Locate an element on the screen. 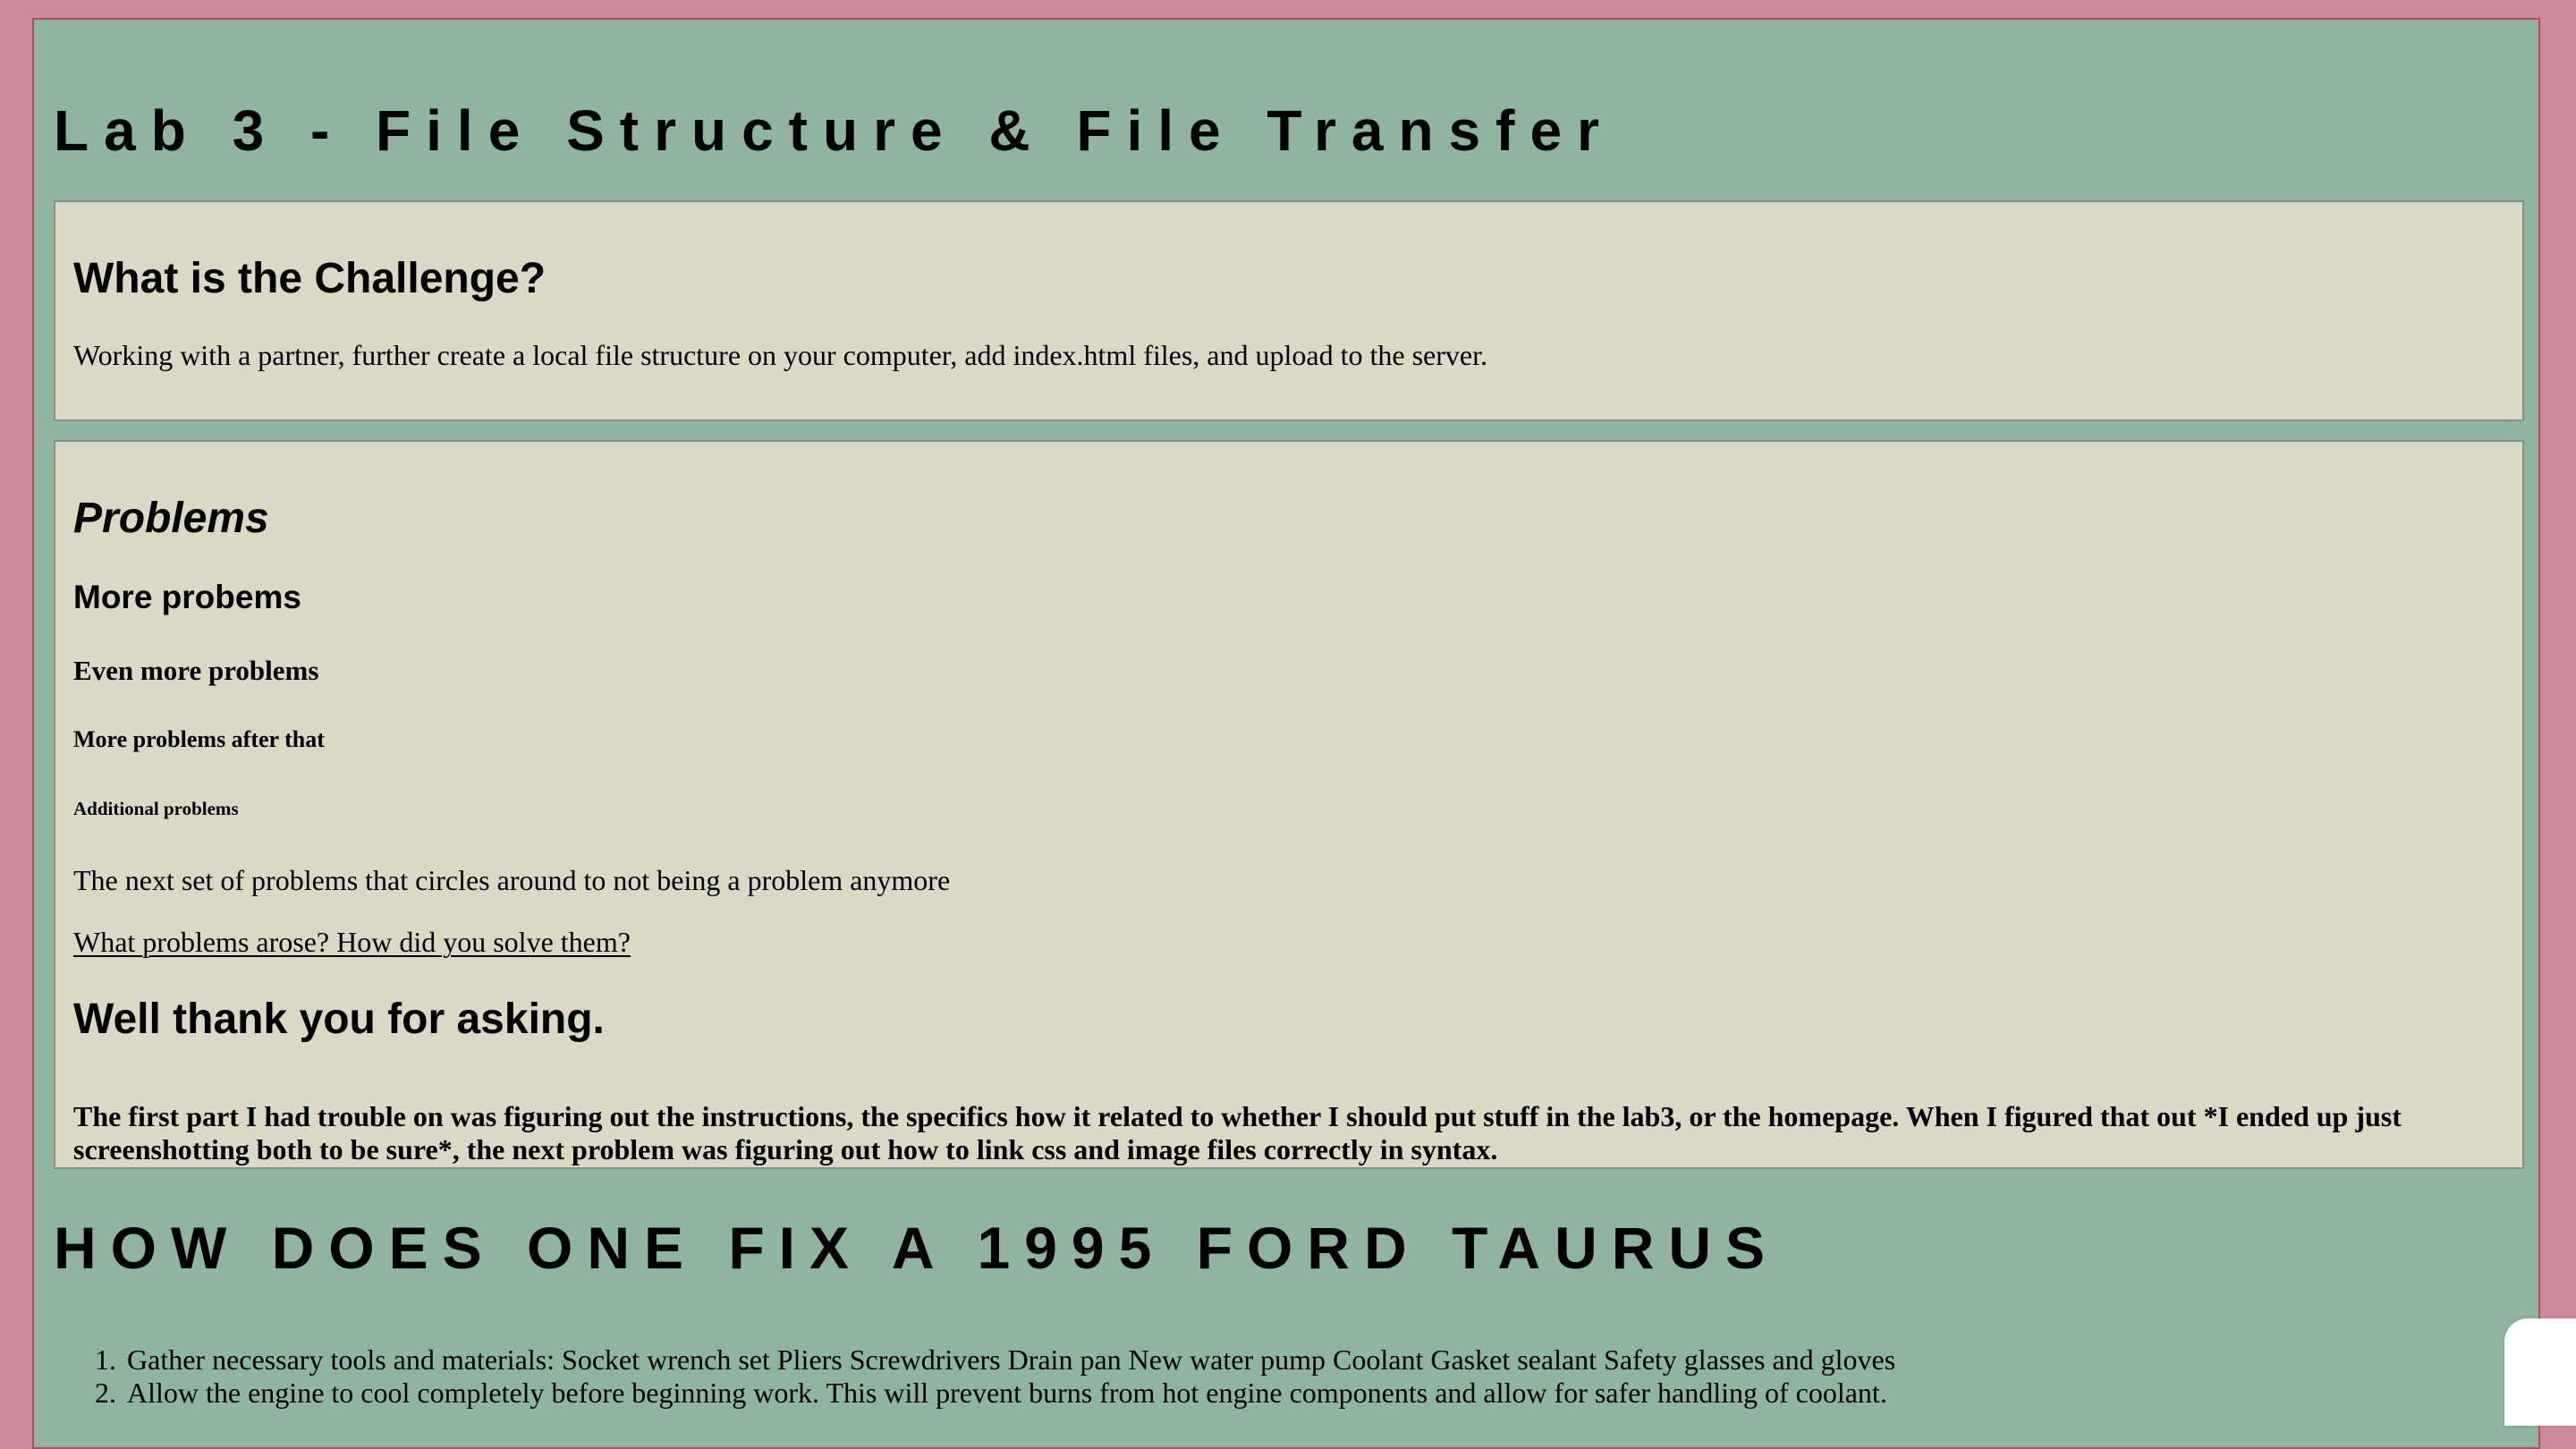 The image size is (2576, 1449). challenge-heading: What is the Challenge? is located at coordinates (310, 278).